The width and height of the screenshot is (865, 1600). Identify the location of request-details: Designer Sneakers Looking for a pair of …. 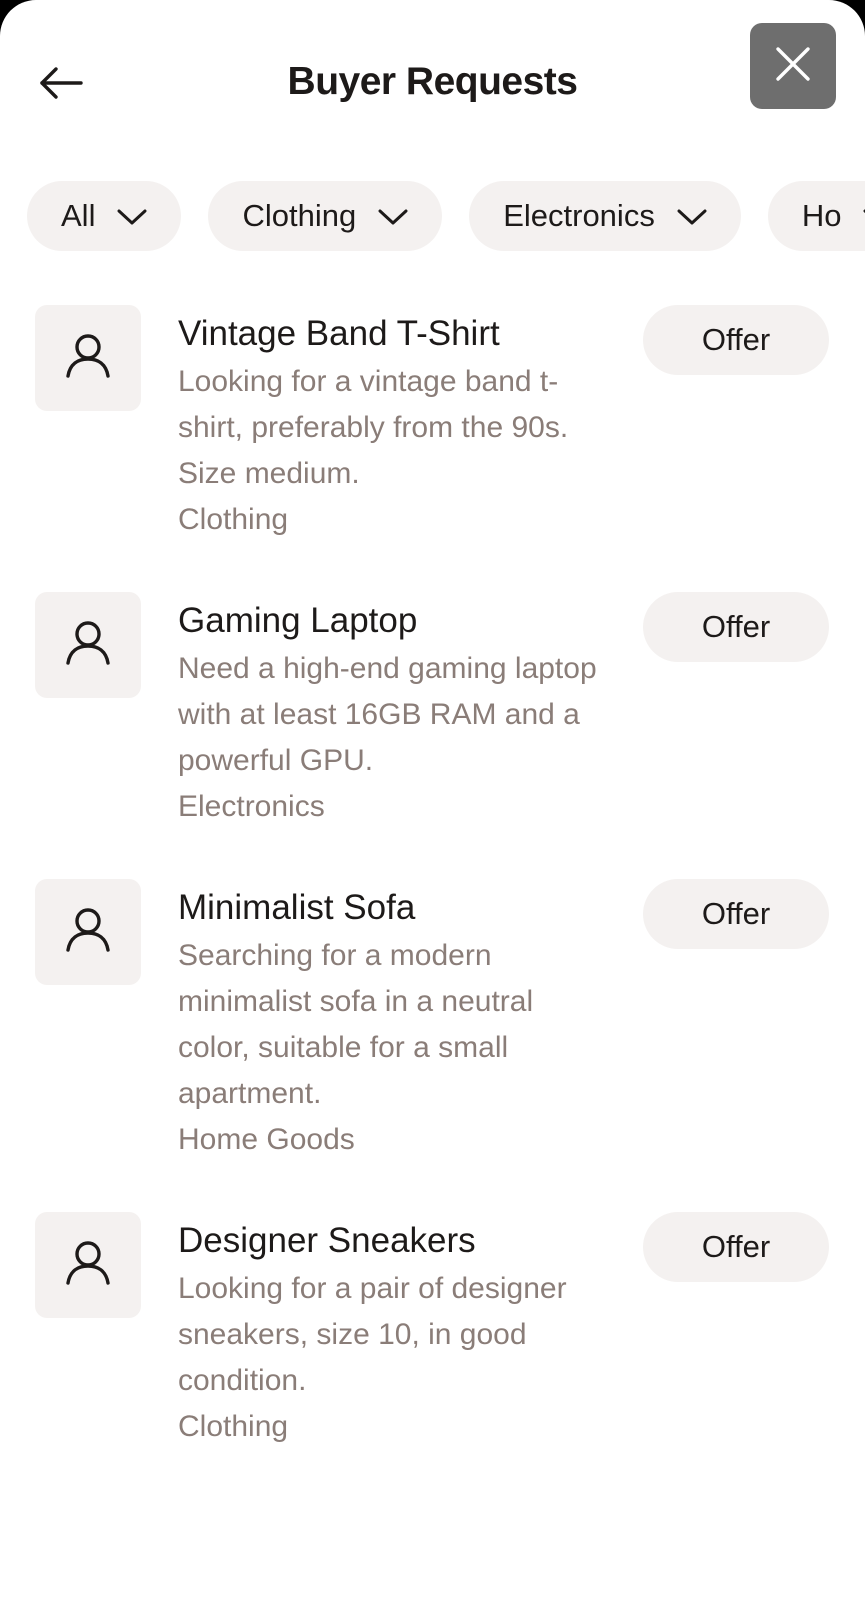
(395, 1334).